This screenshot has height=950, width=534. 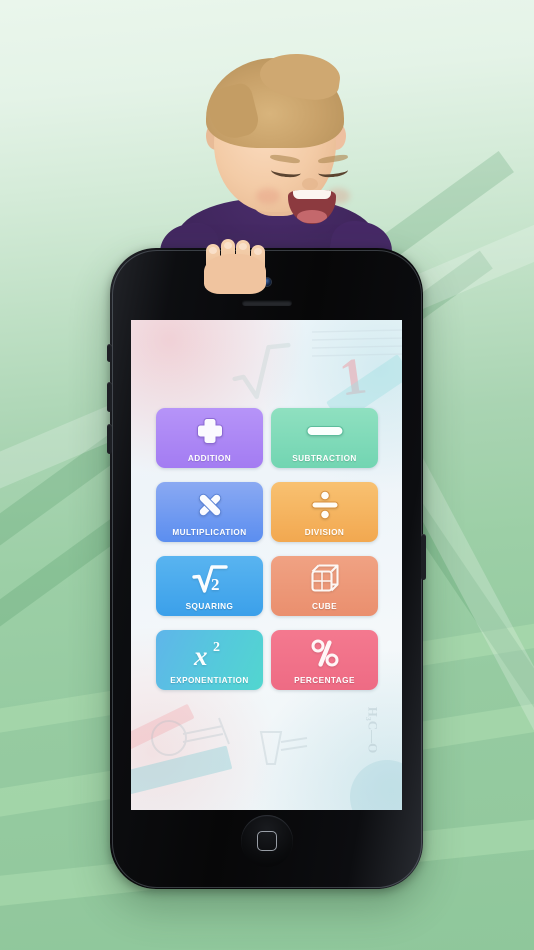 What do you see at coordinates (356, 350) in the screenshot?
I see `wallpaper-grid-lines` at bounding box center [356, 350].